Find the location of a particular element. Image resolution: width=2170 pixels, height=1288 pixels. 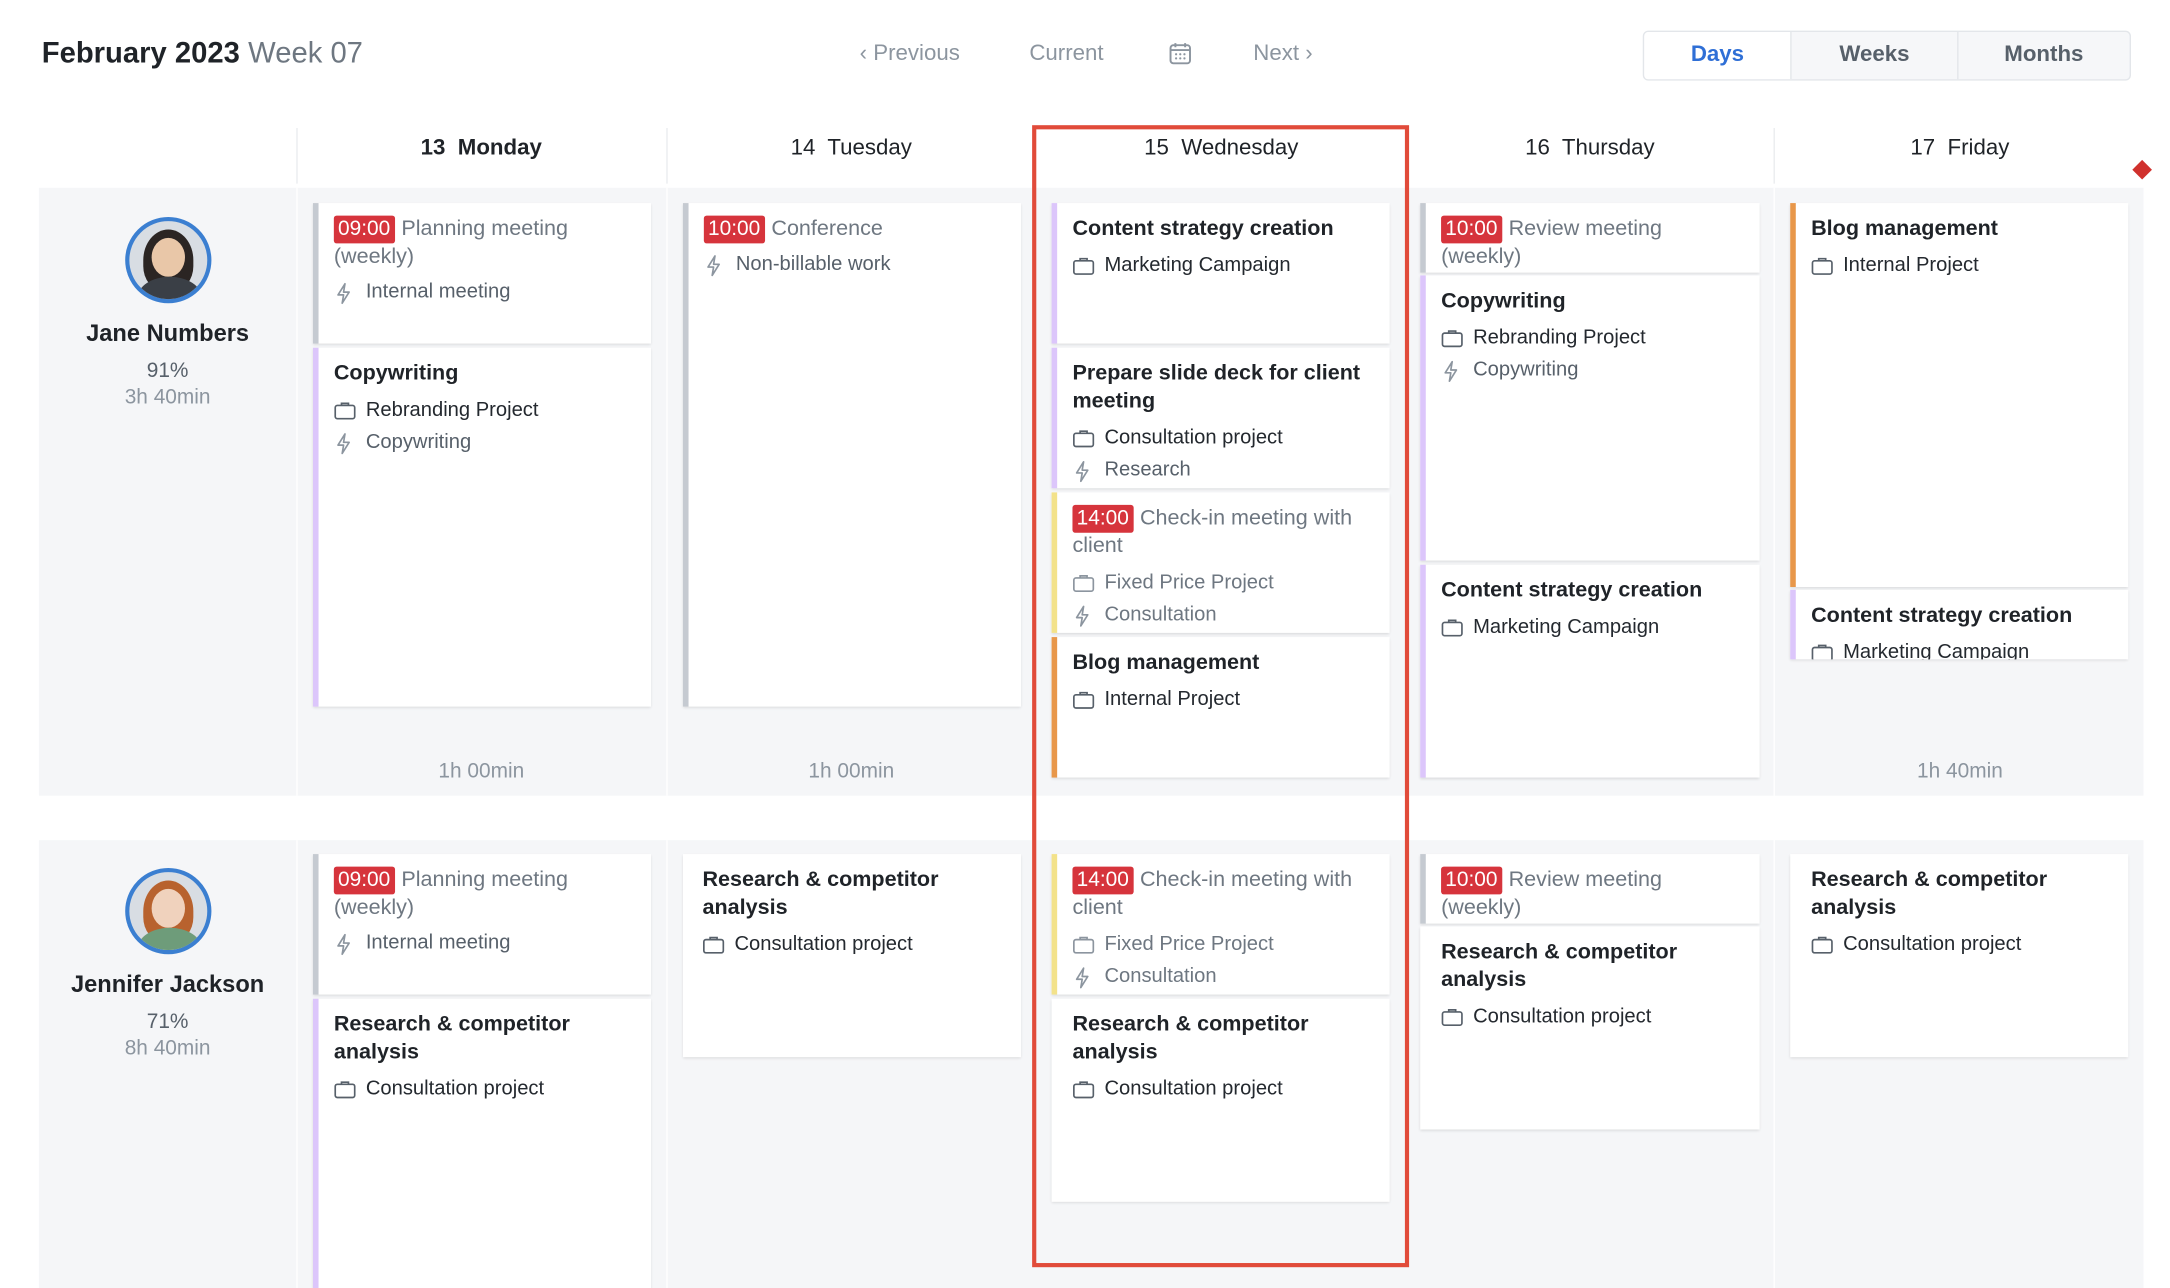

day-total: 1h 40min is located at coordinates (1959, 771).